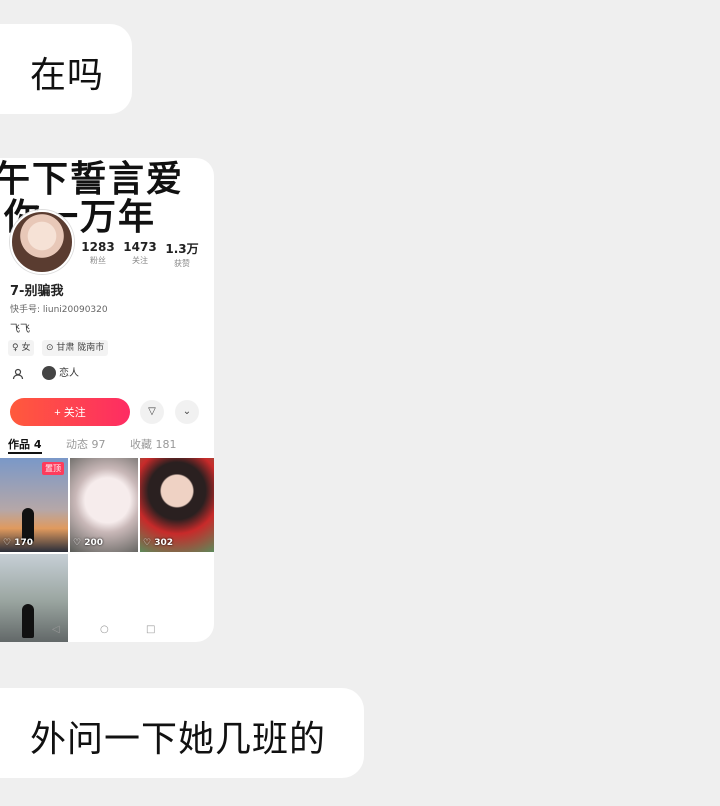 The height and width of the screenshot is (806, 720). Describe the element at coordinates (28, 525) in the screenshot. I see `thumbnail-figure` at that location.